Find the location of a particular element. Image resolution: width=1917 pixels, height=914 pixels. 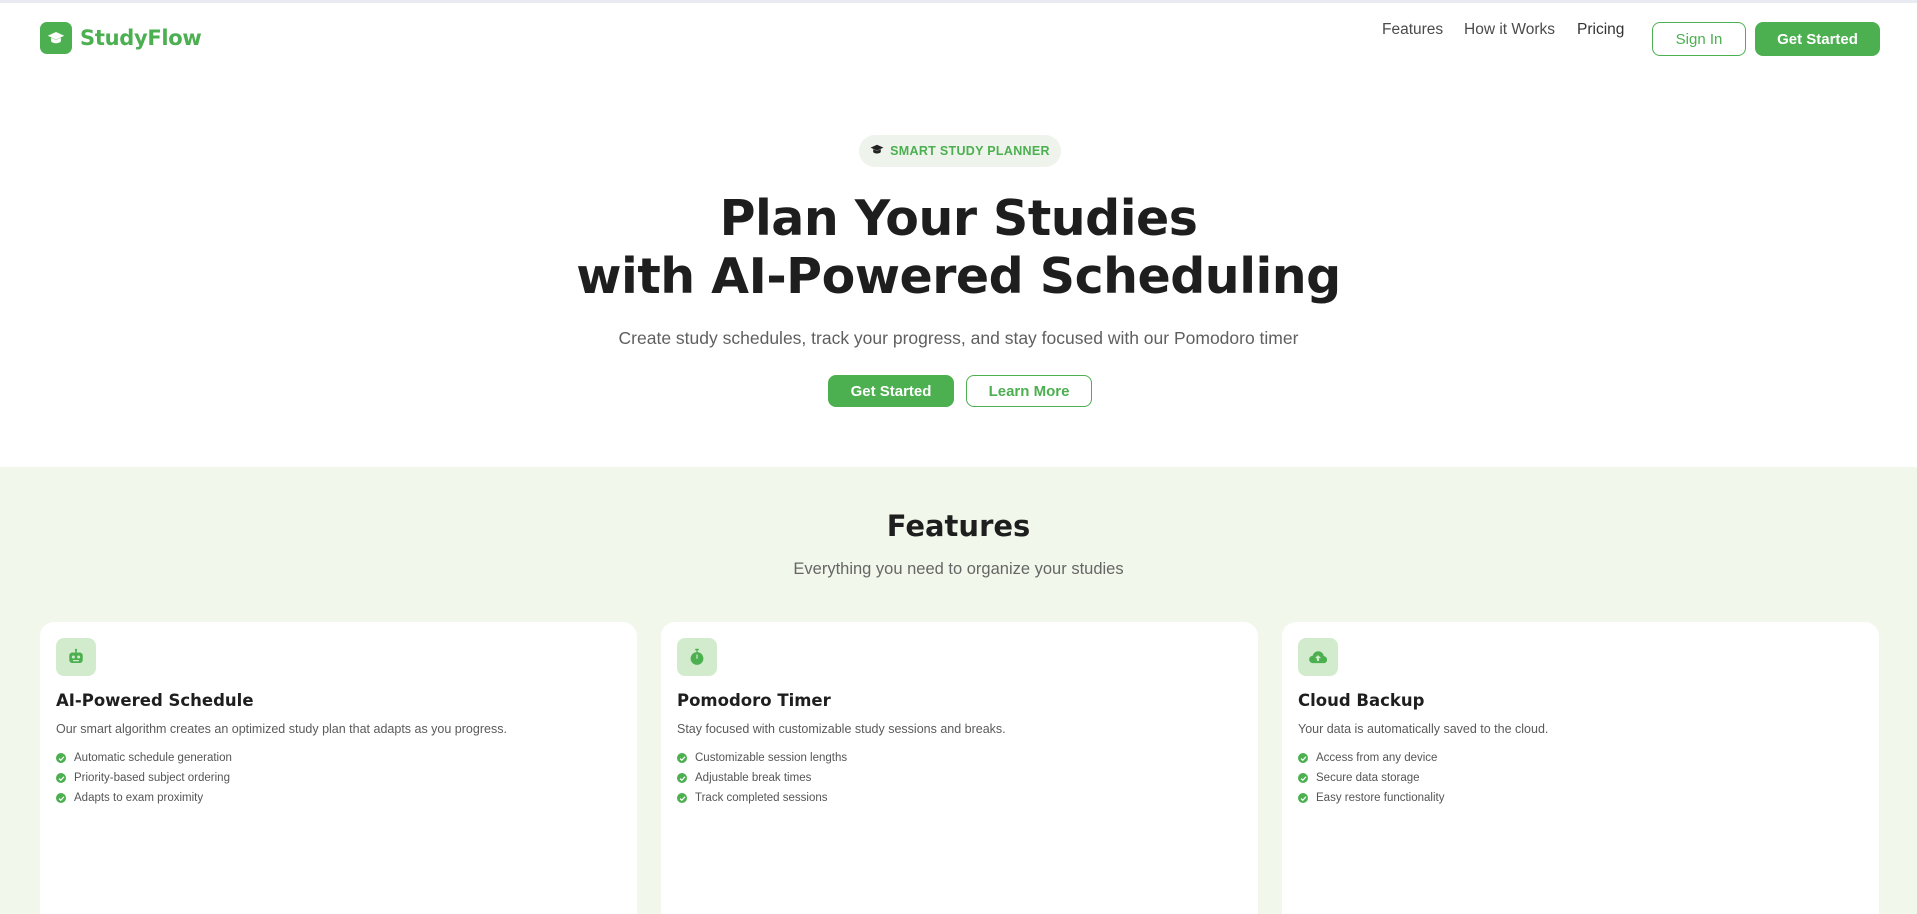

brand-logo: StudyFlow is located at coordinates (121, 38).